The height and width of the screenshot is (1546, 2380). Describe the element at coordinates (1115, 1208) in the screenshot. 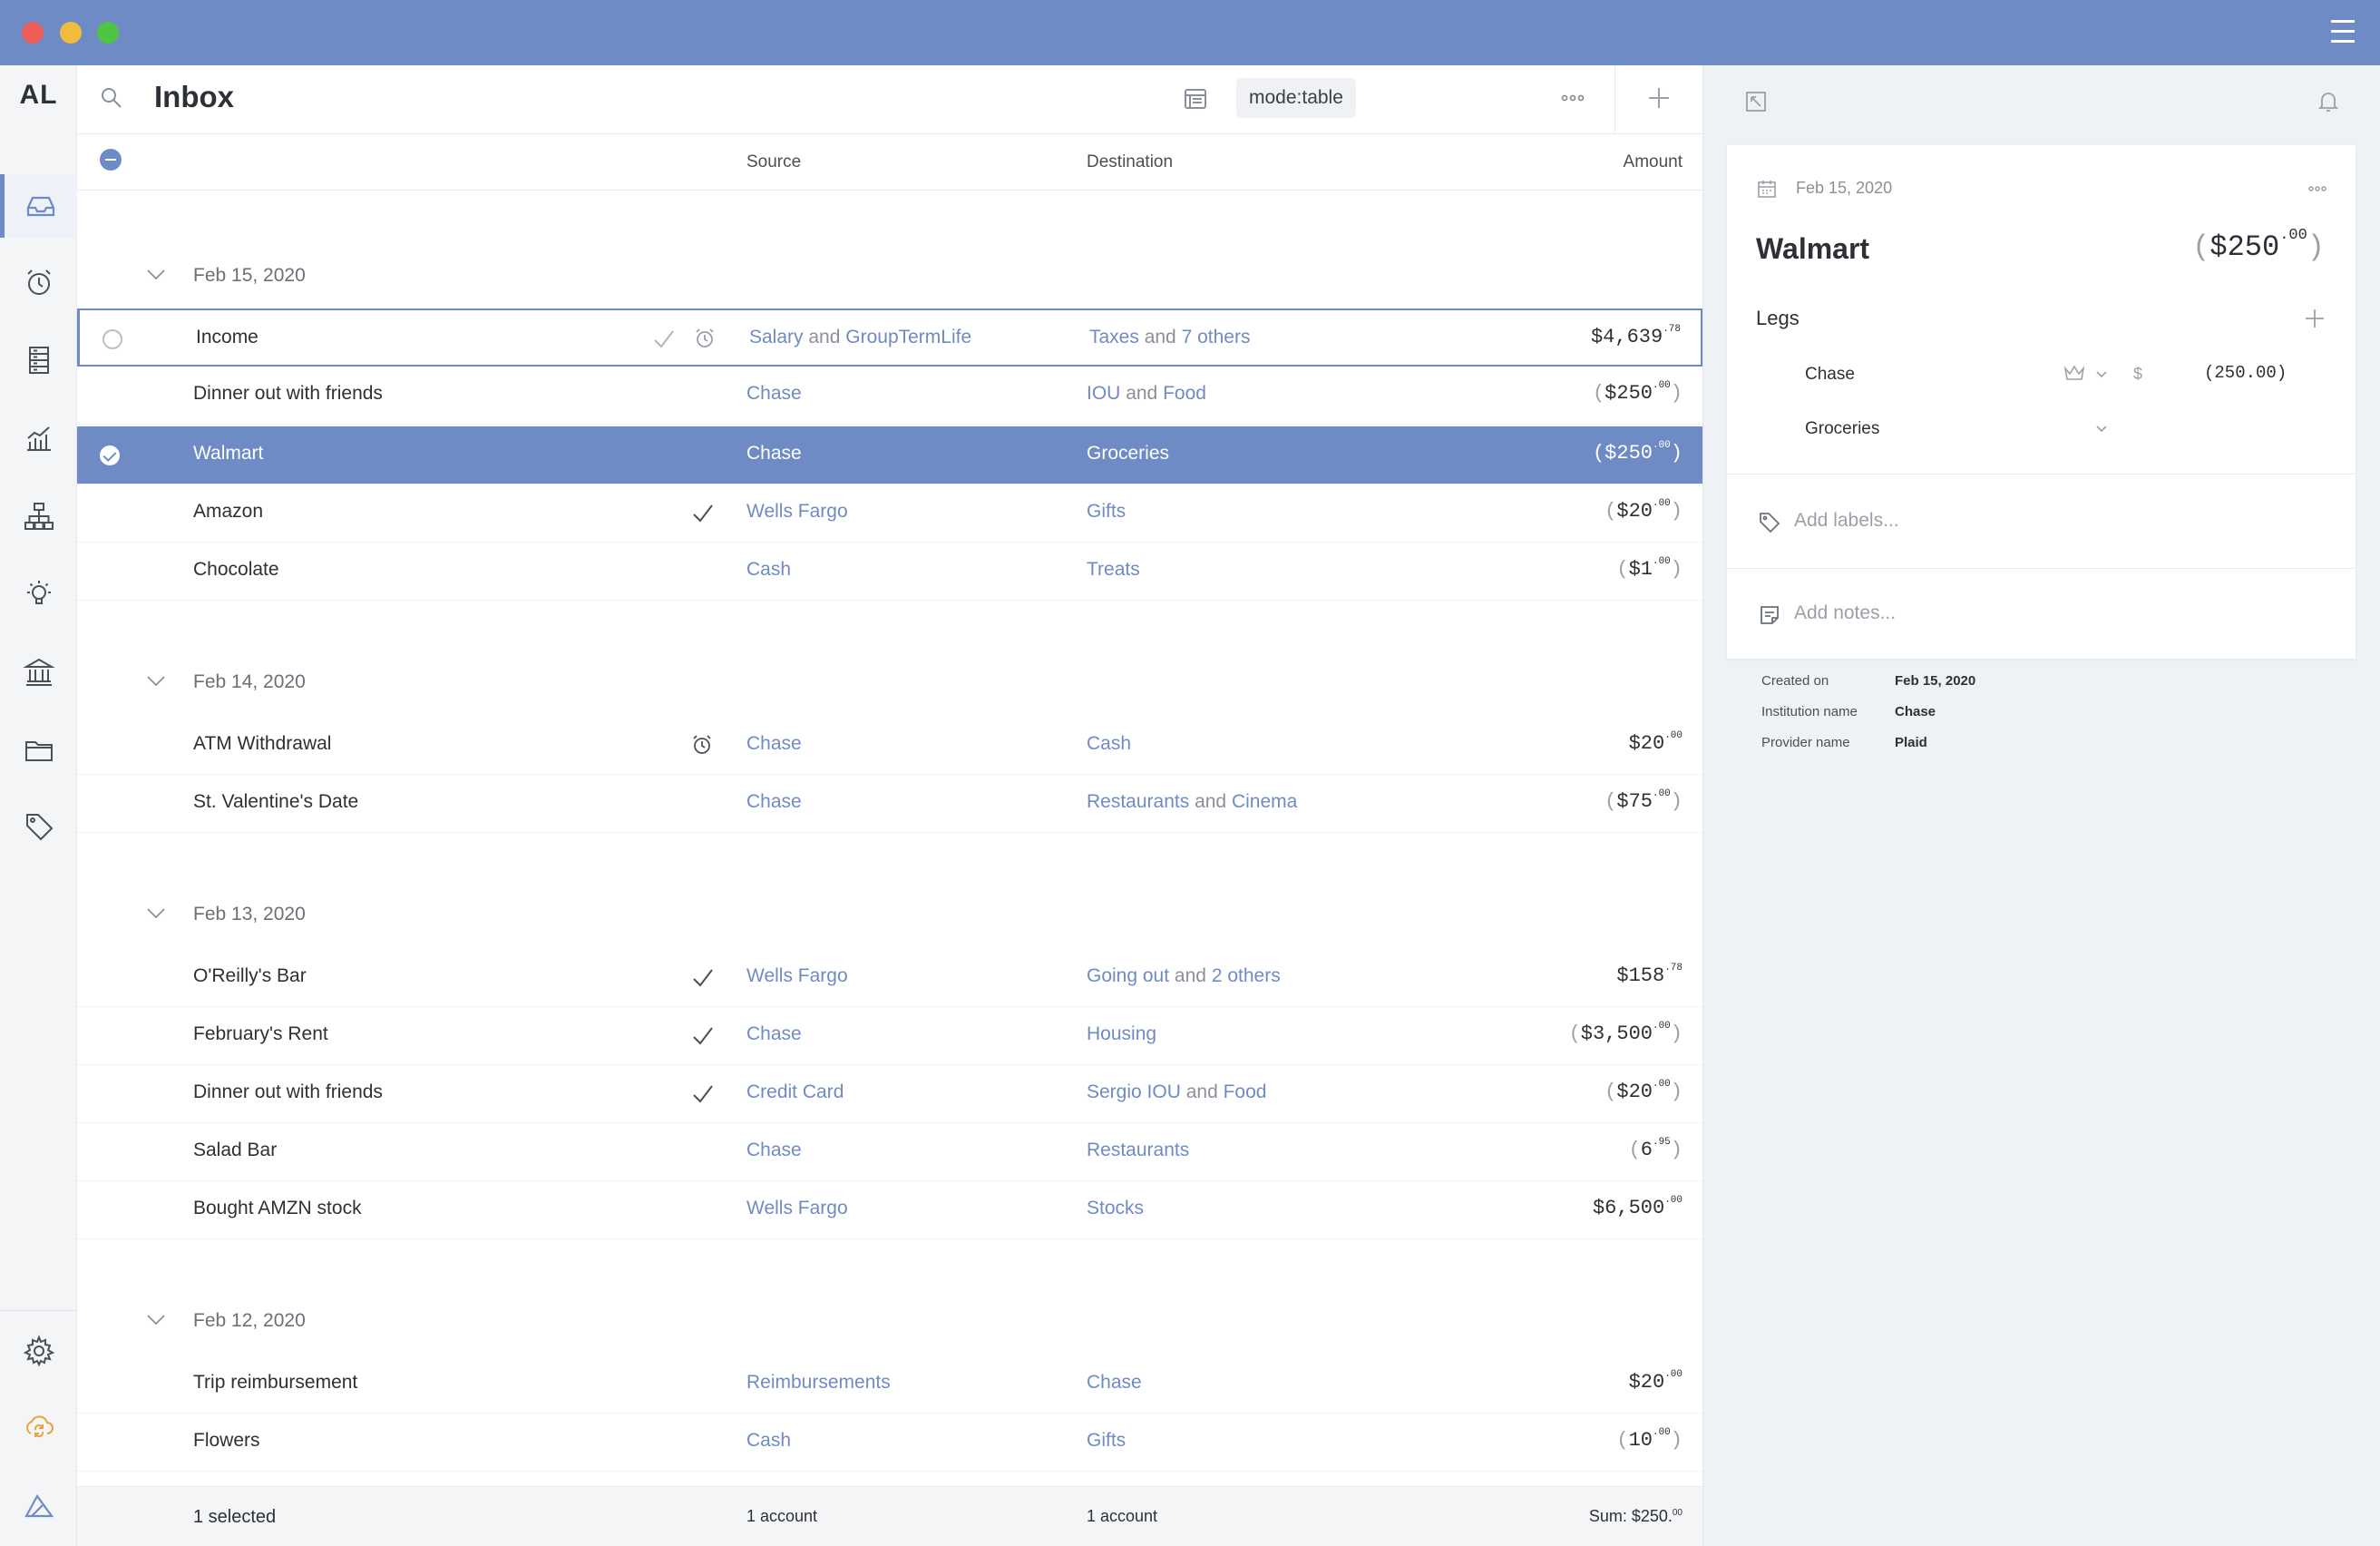

I see `destination-accounts: Stocks` at that location.